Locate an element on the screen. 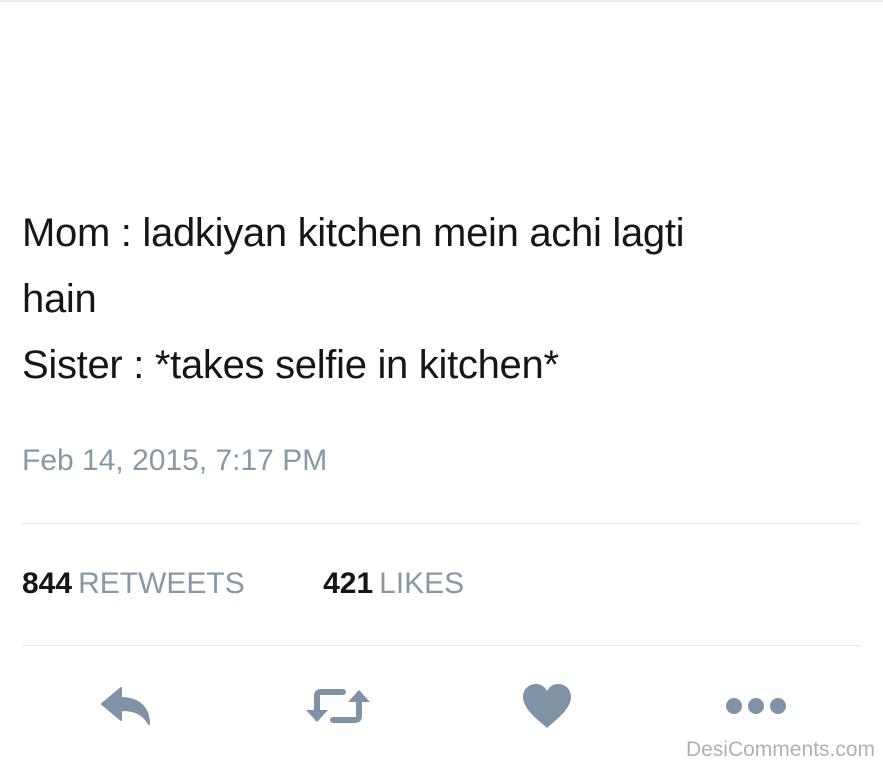 This screenshot has width=883, height=768. reply-icon is located at coordinates (125, 706).